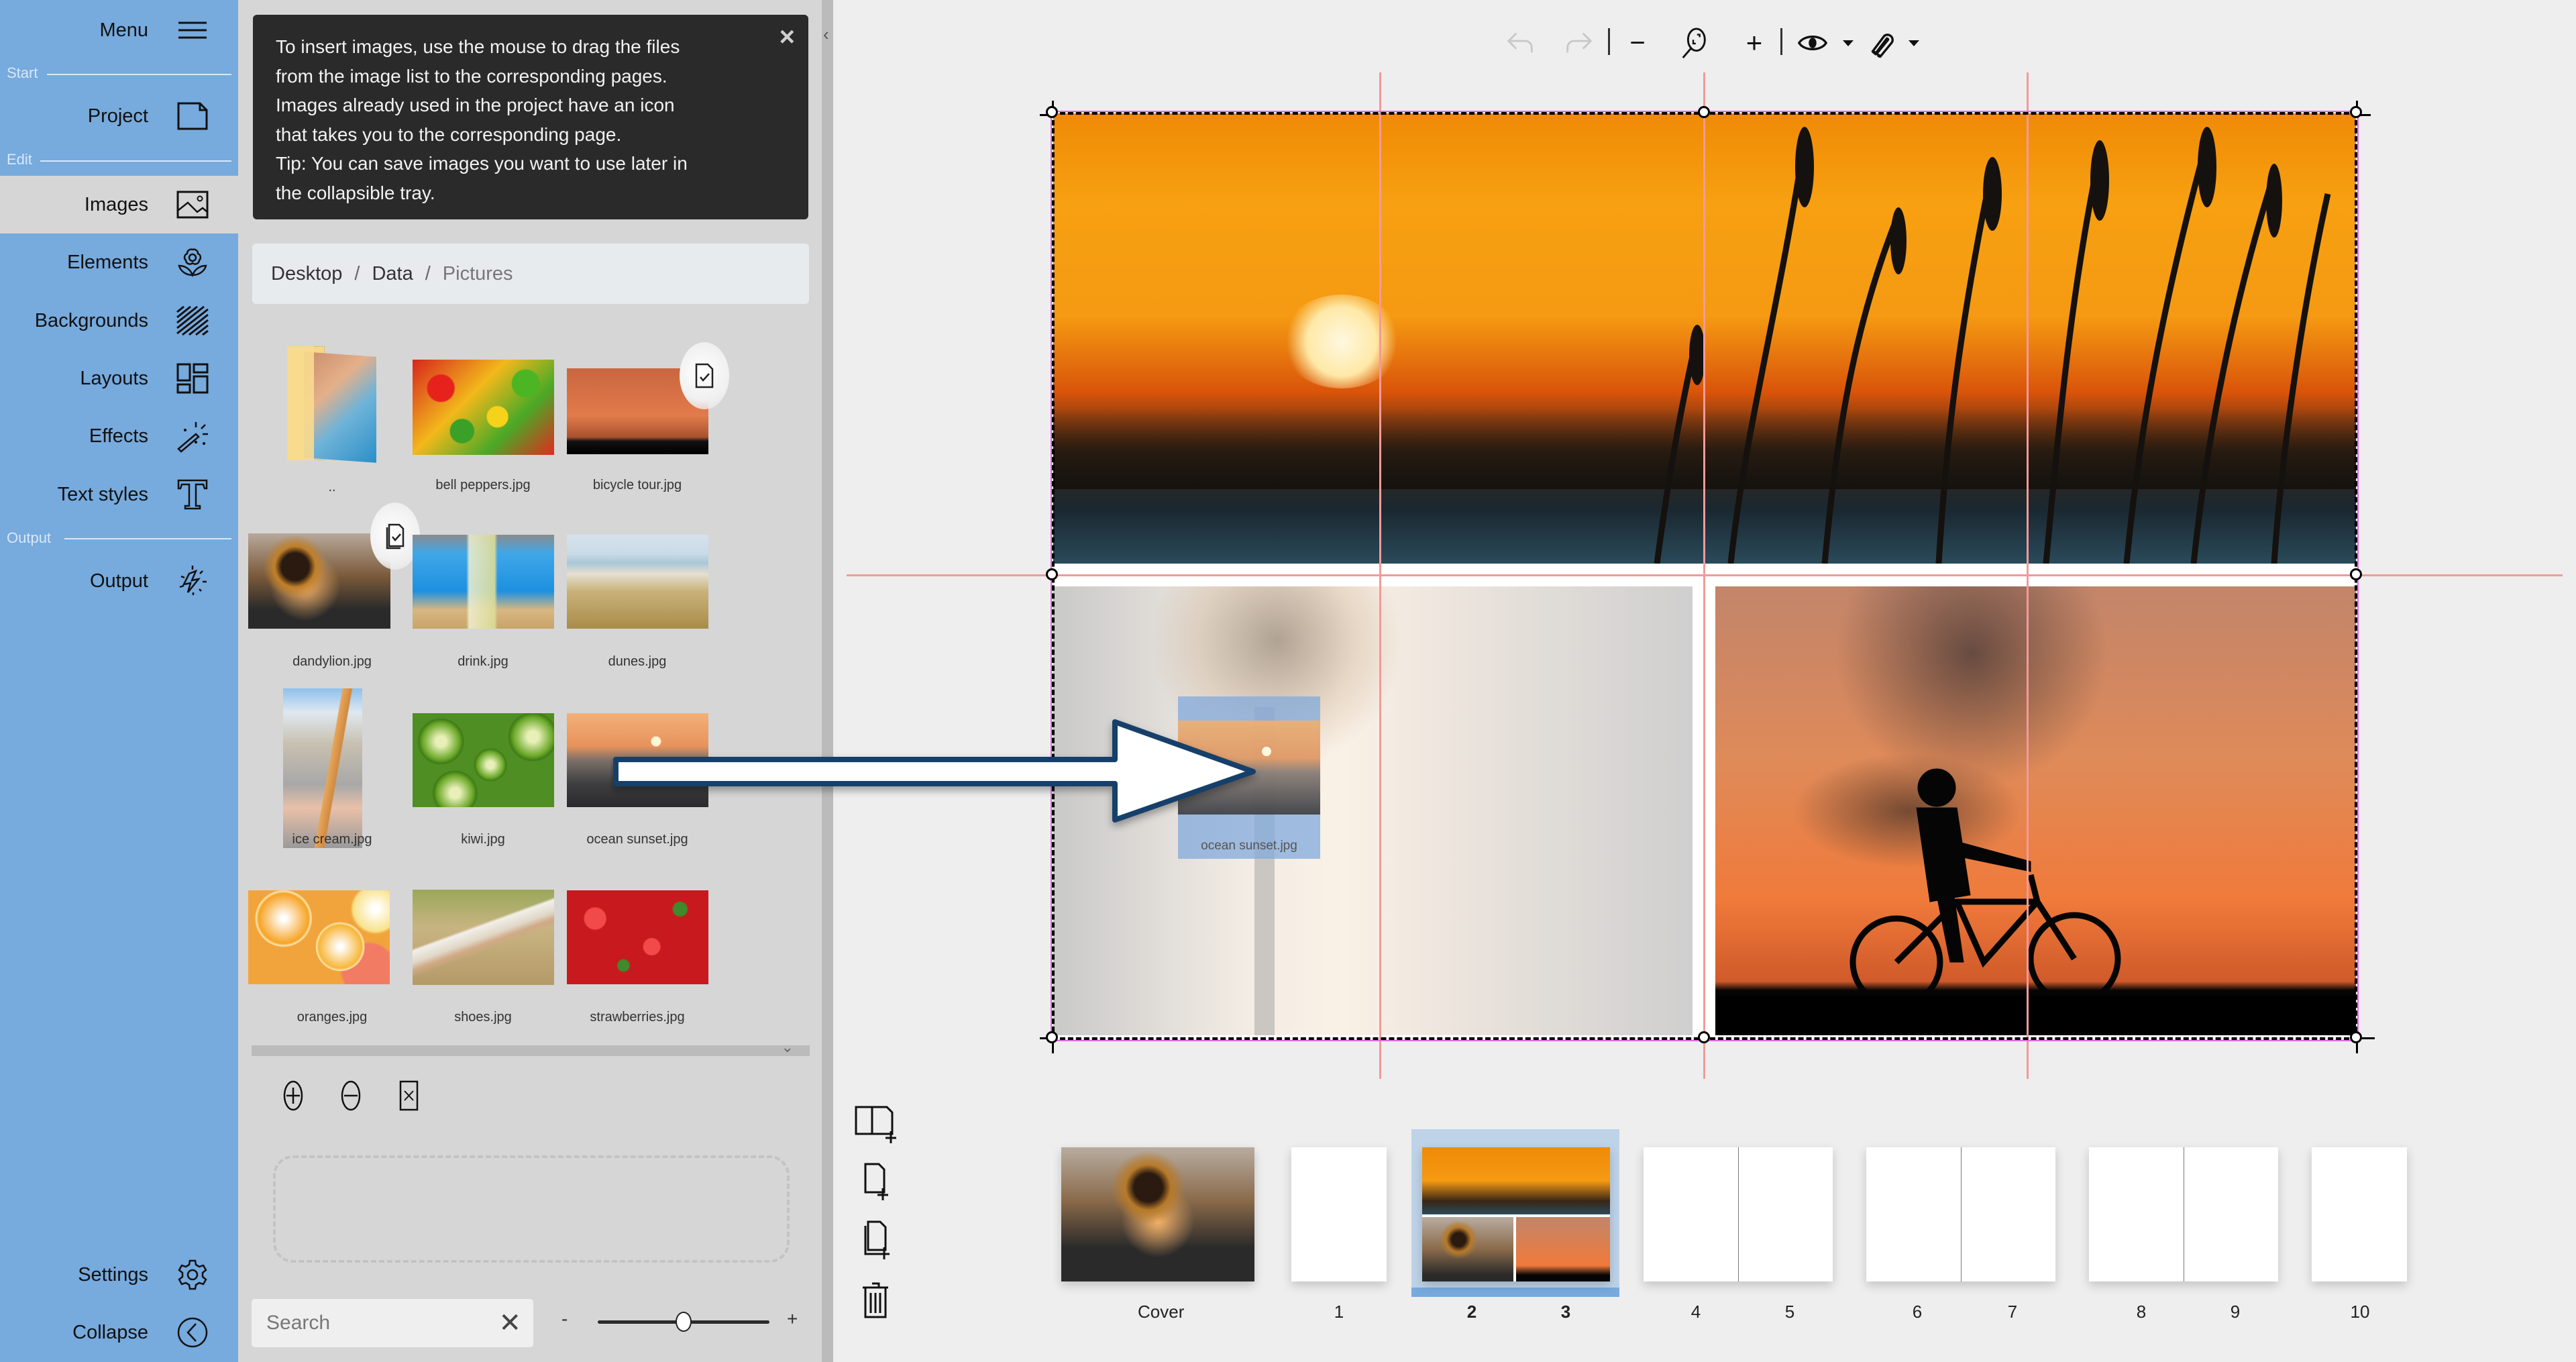 Image resolution: width=2576 pixels, height=1362 pixels. Describe the element at coordinates (1578, 42) in the screenshot. I see `redo-button` at that location.